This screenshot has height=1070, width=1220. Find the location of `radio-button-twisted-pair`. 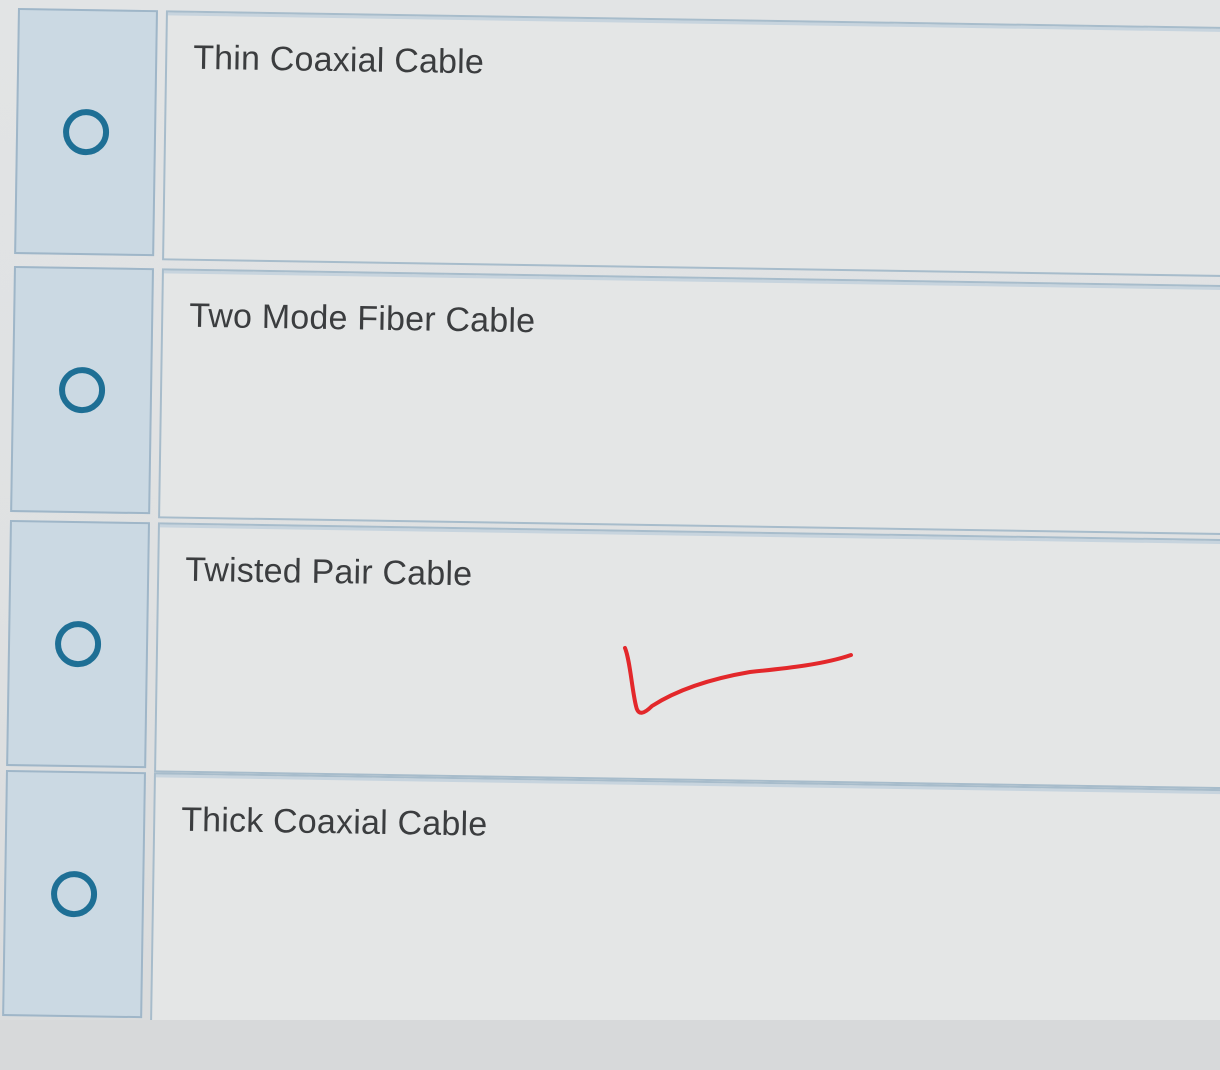

radio-button-twisted-pair is located at coordinates (78, 644).